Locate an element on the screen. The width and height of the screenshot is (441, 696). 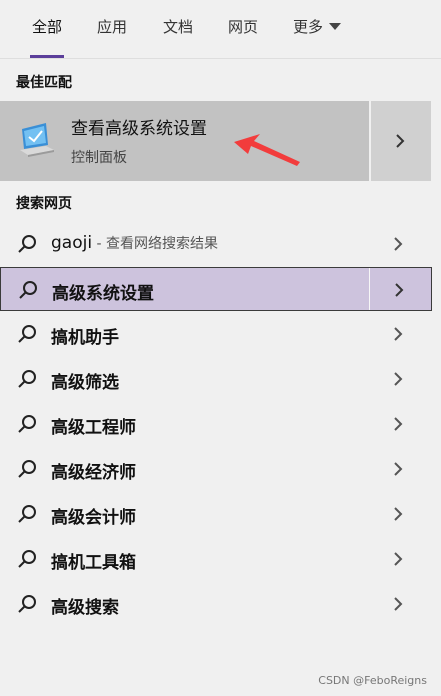
web-search-query-text: gaoji - 查看网络搜索结果 is located at coordinates (134, 243).